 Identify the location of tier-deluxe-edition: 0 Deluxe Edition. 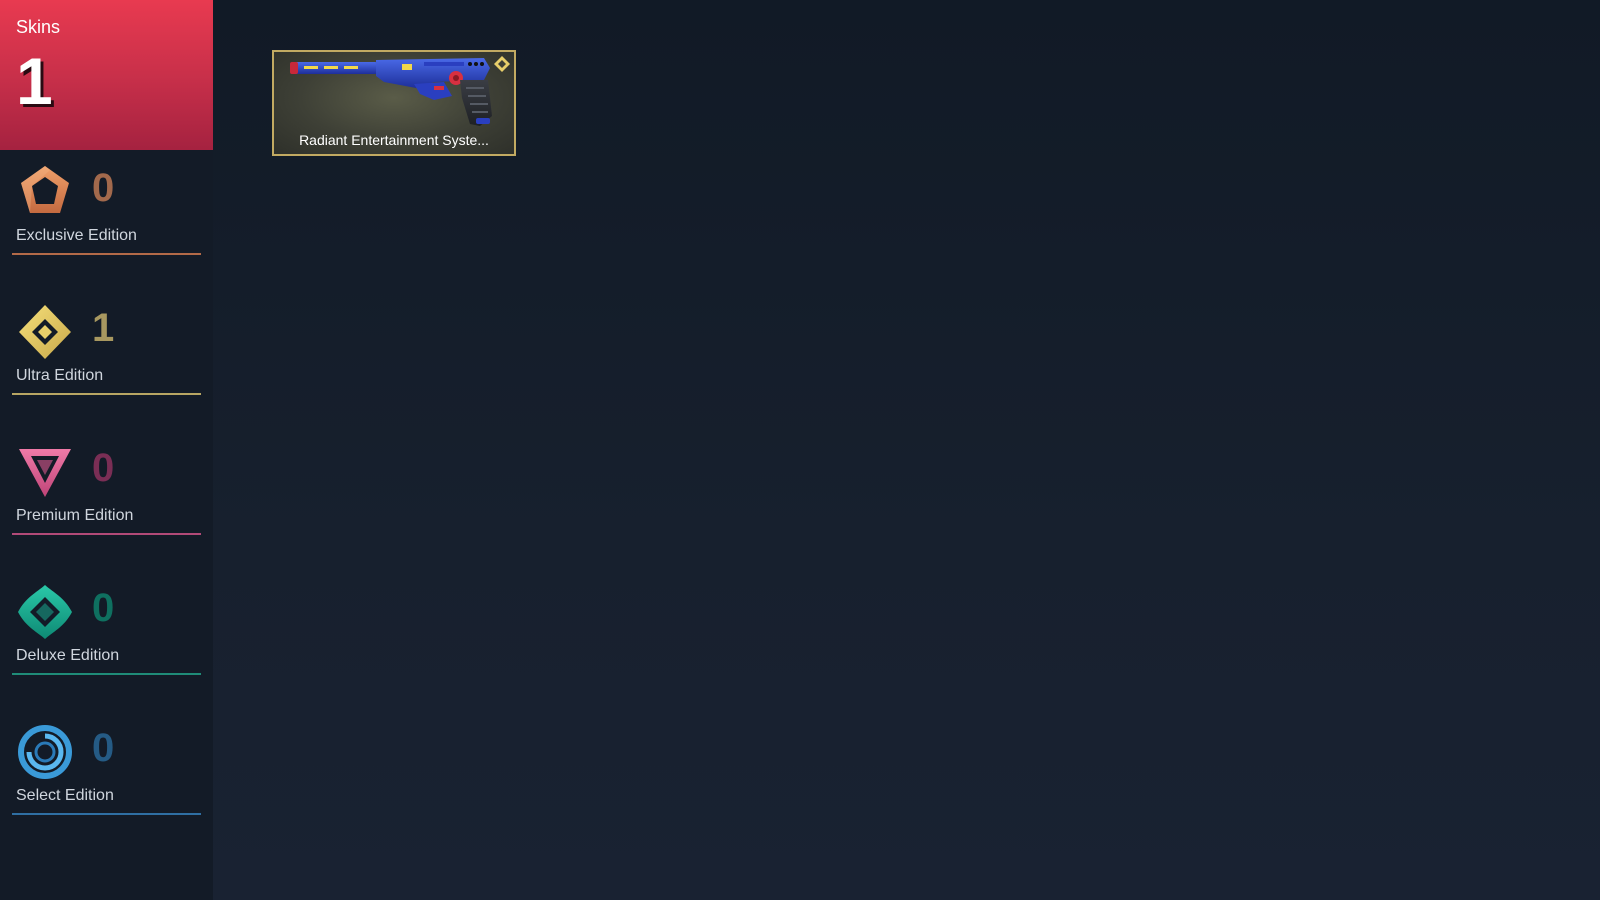
(106, 629).